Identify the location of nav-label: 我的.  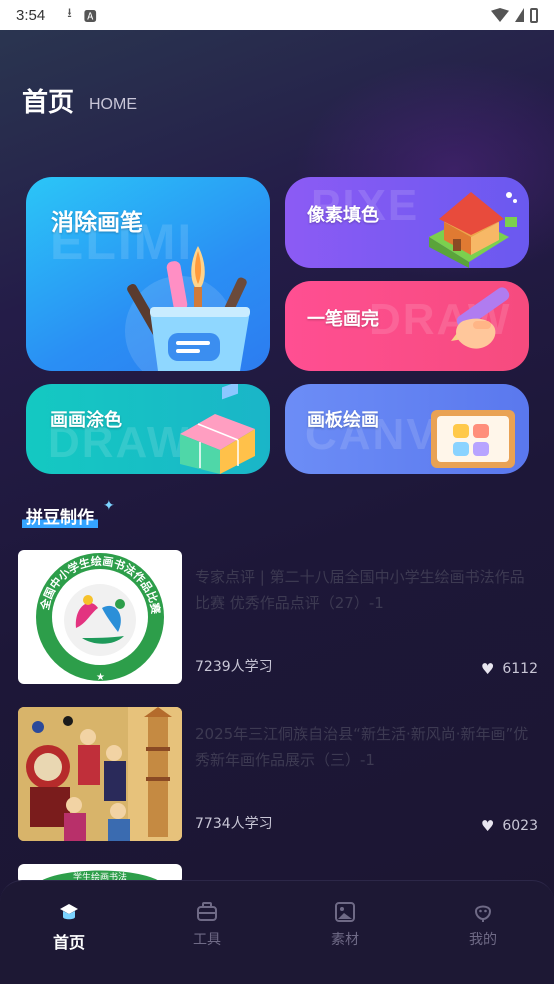
(483, 940).